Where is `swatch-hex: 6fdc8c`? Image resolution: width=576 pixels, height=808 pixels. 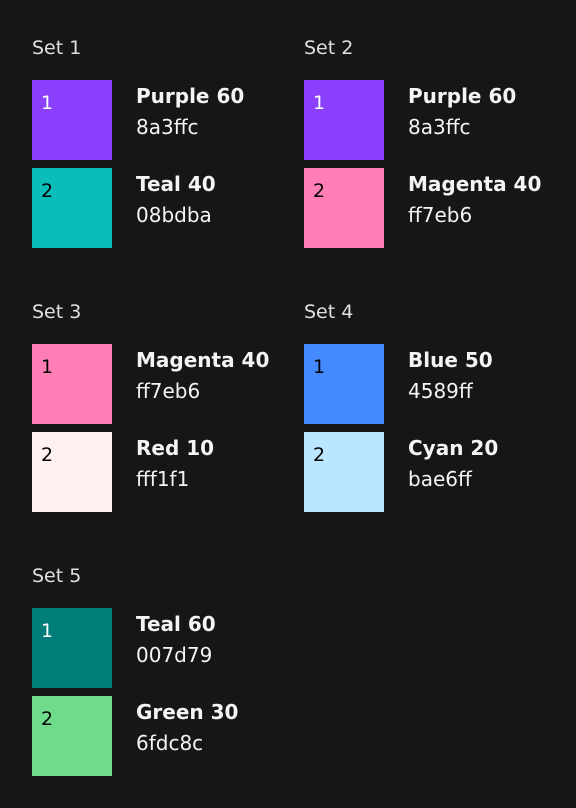 swatch-hex: 6fdc8c is located at coordinates (170, 743).